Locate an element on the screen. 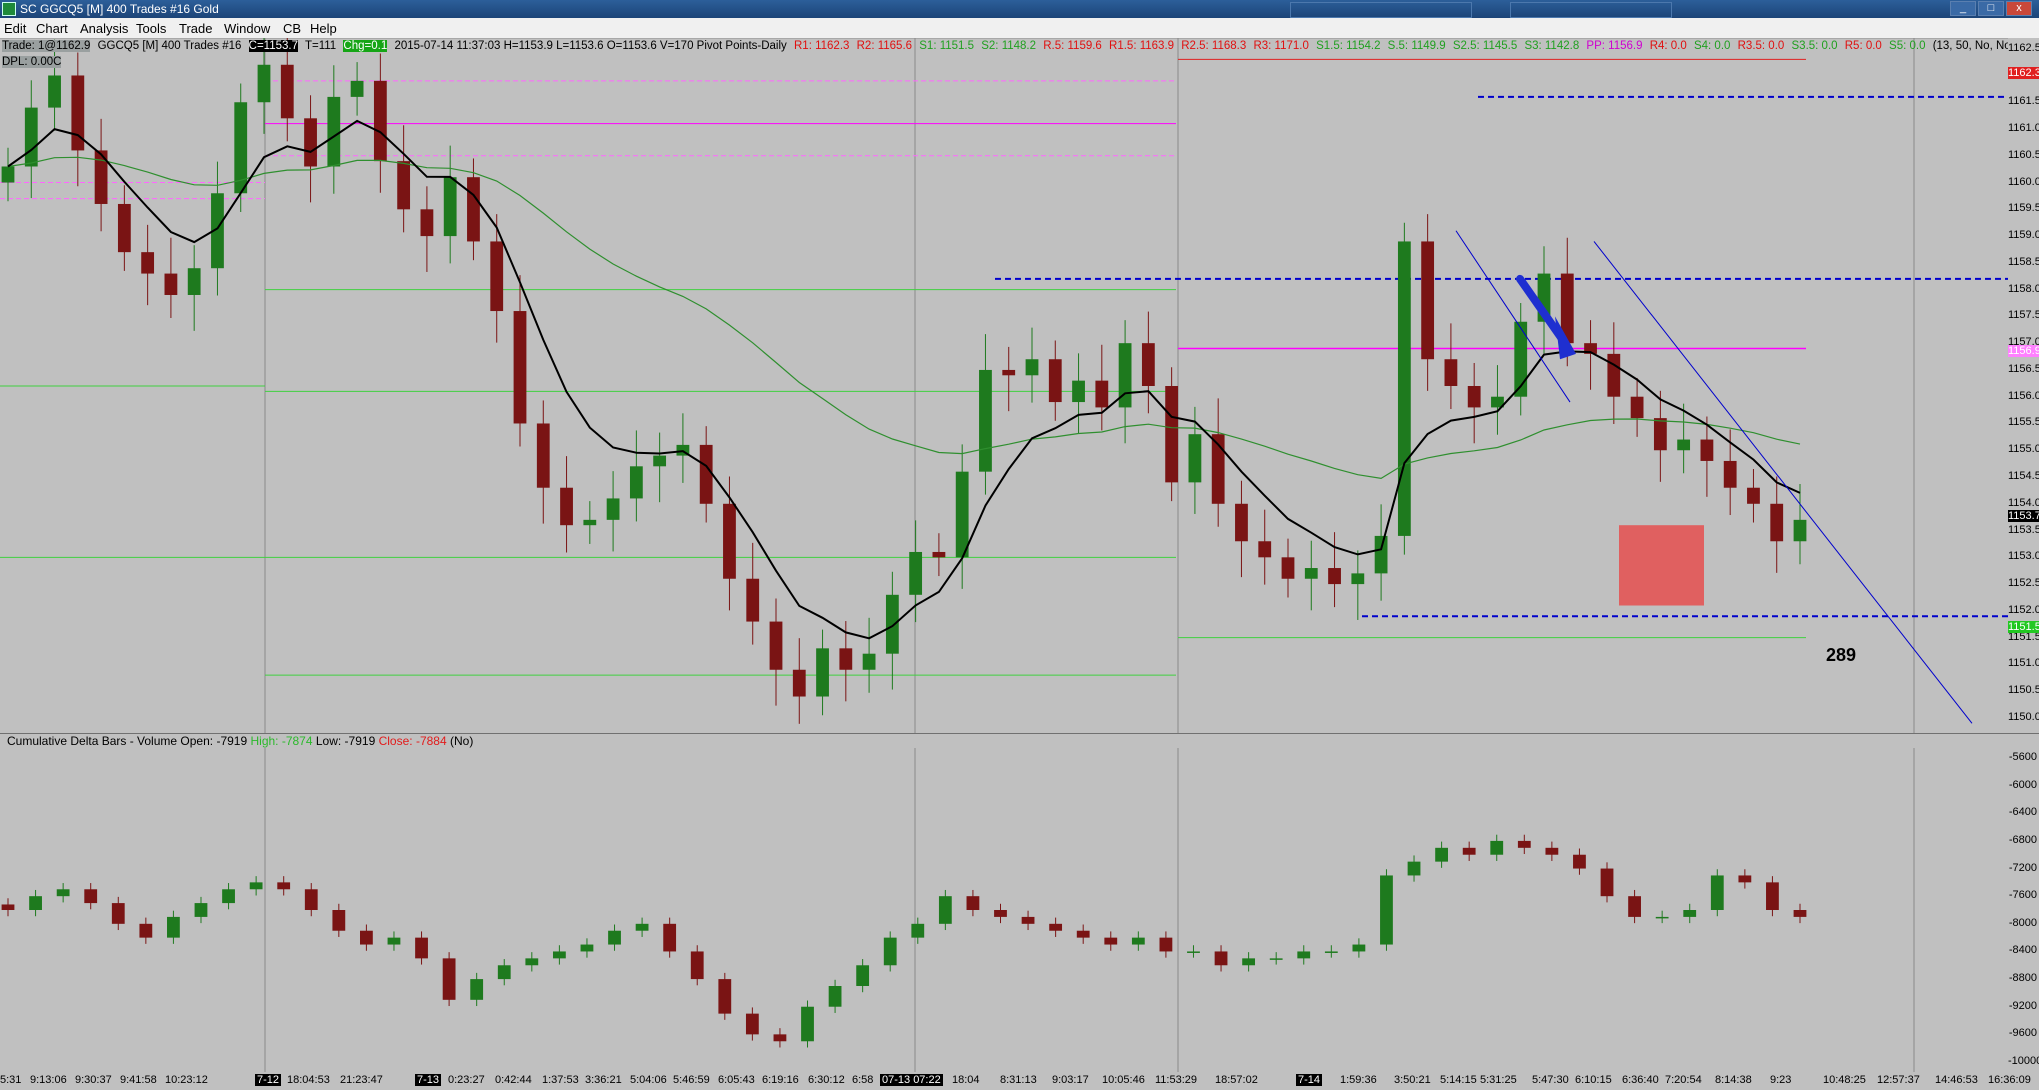  time-axis-tick: 9:13:06 is located at coordinates (48, 1080).